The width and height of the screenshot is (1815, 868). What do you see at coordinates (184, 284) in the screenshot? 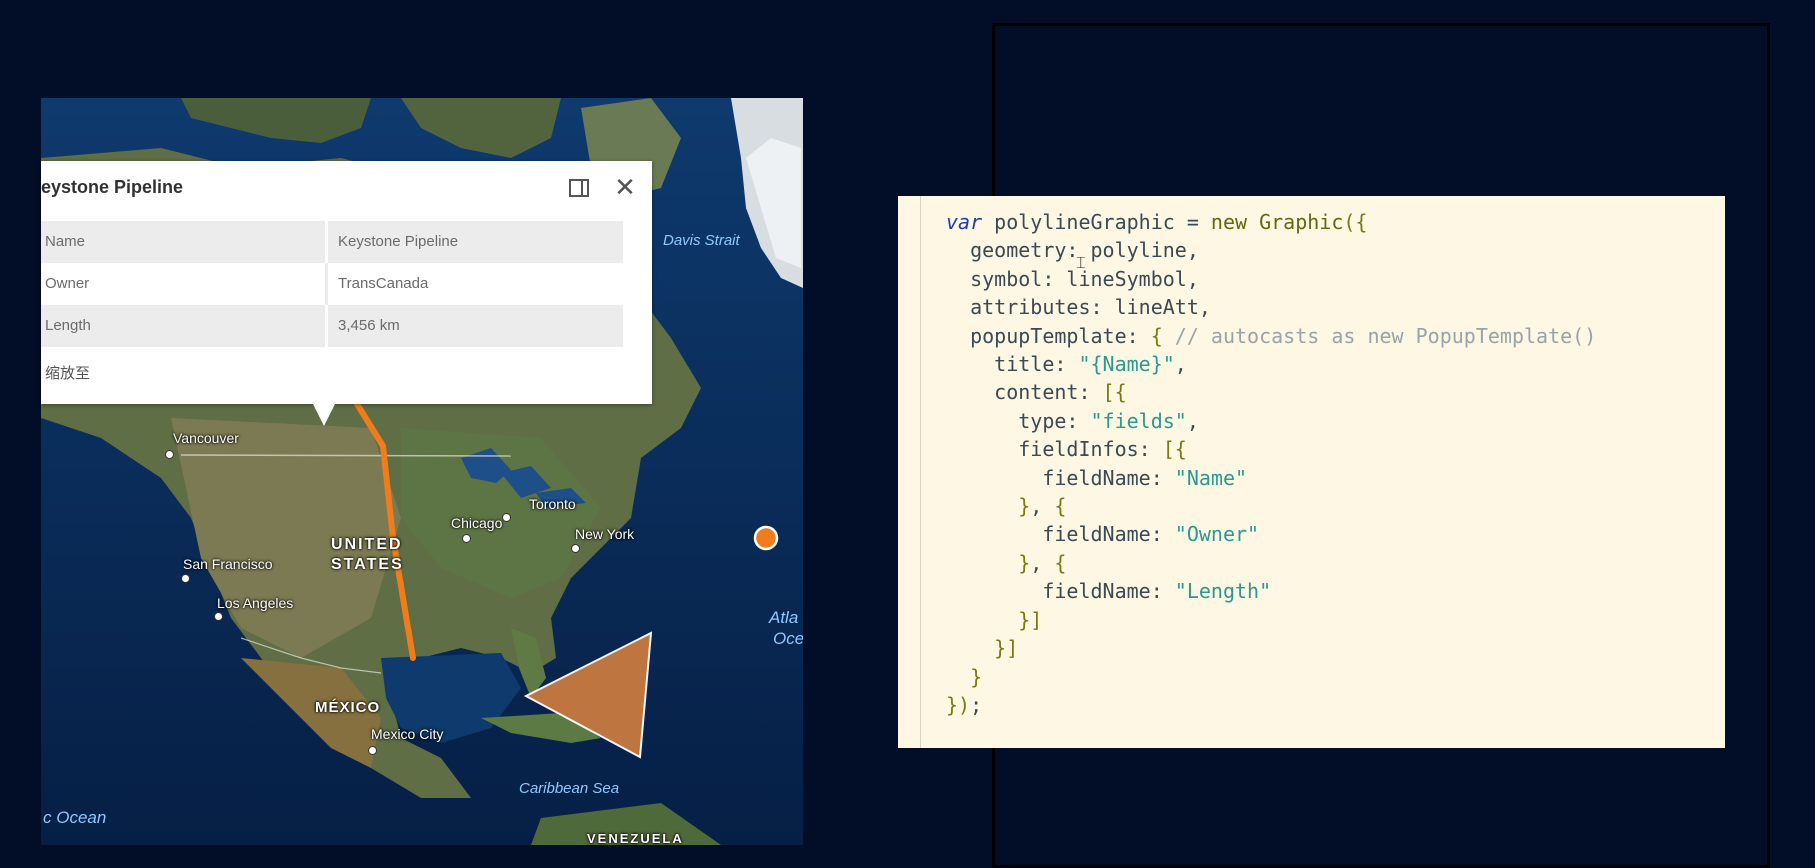
I see `field-key: Owner` at bounding box center [184, 284].